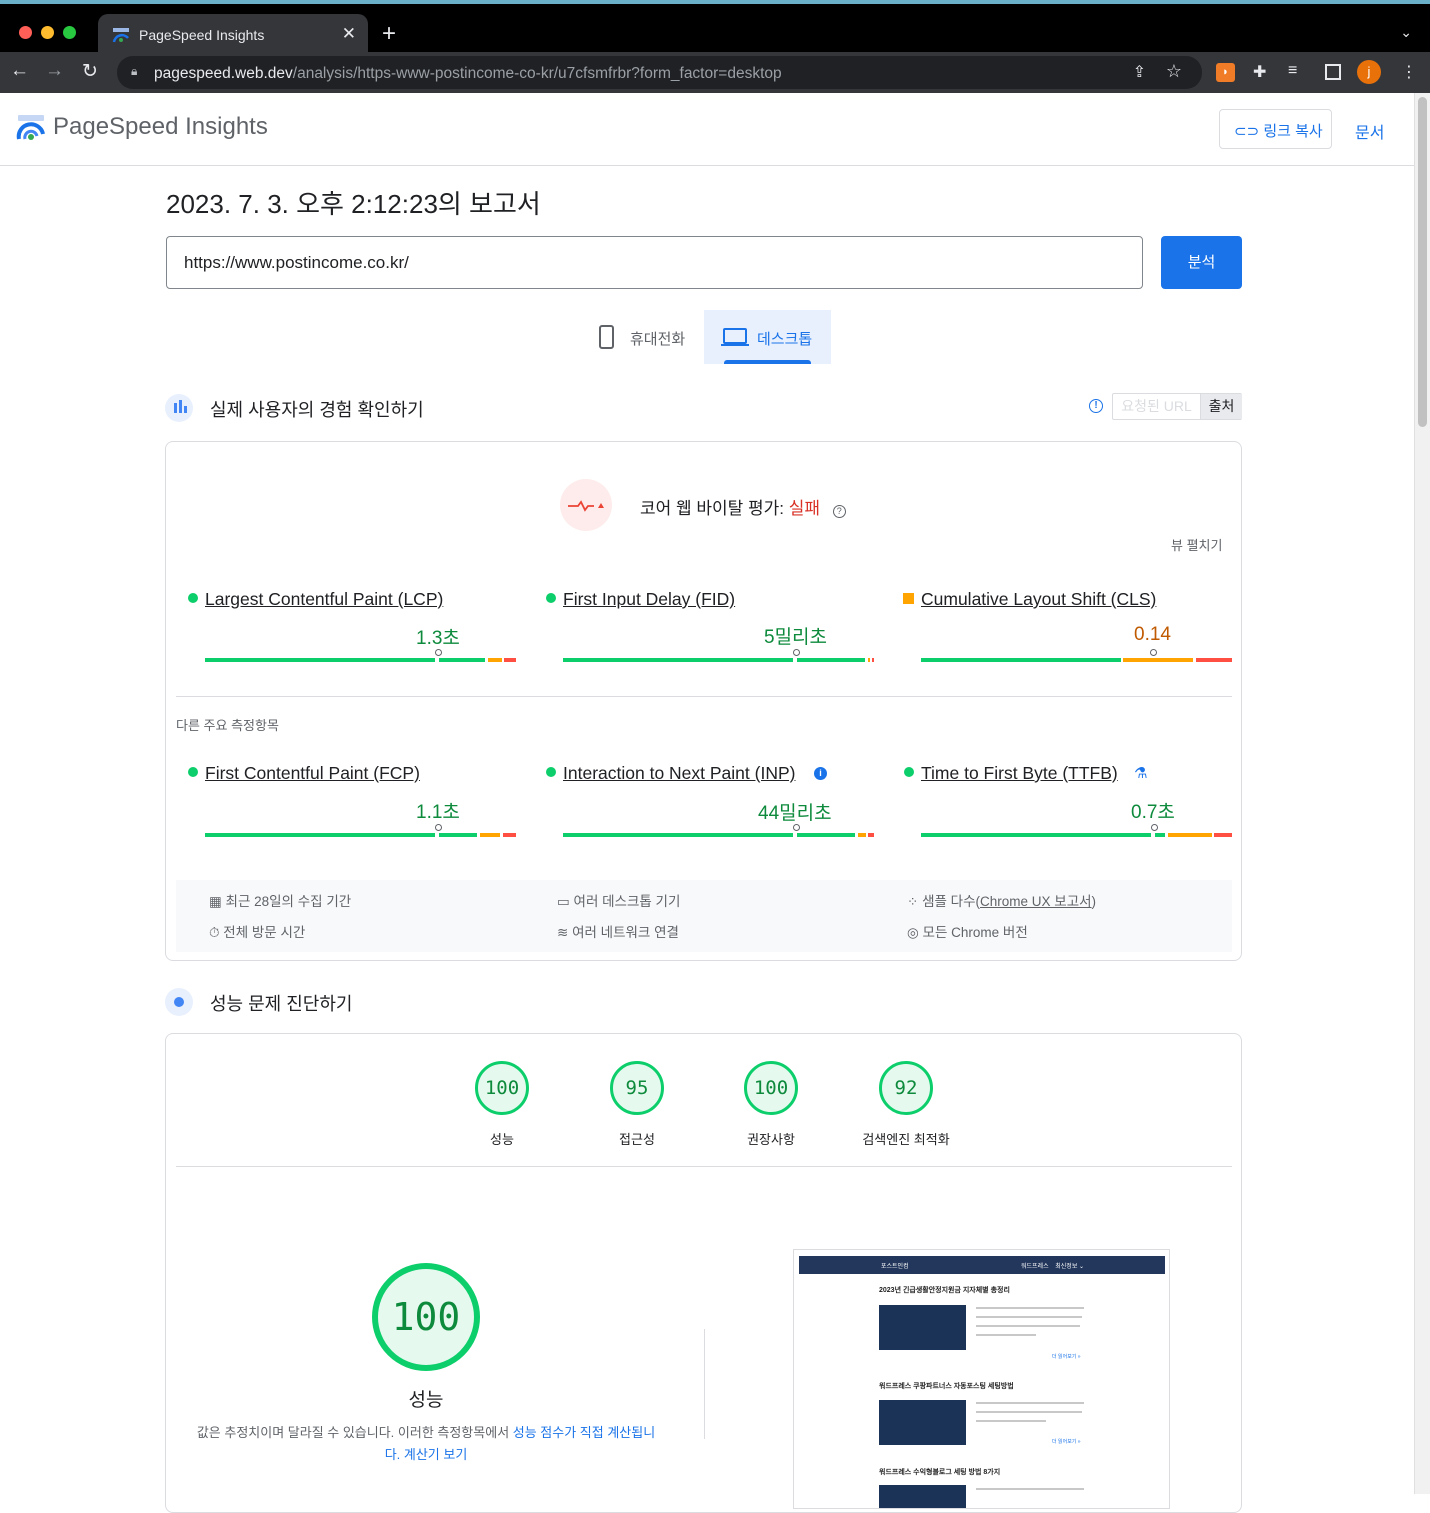  I want to click on devices-info: ▭ 여러 데스크톱 기기, so click(619, 901).